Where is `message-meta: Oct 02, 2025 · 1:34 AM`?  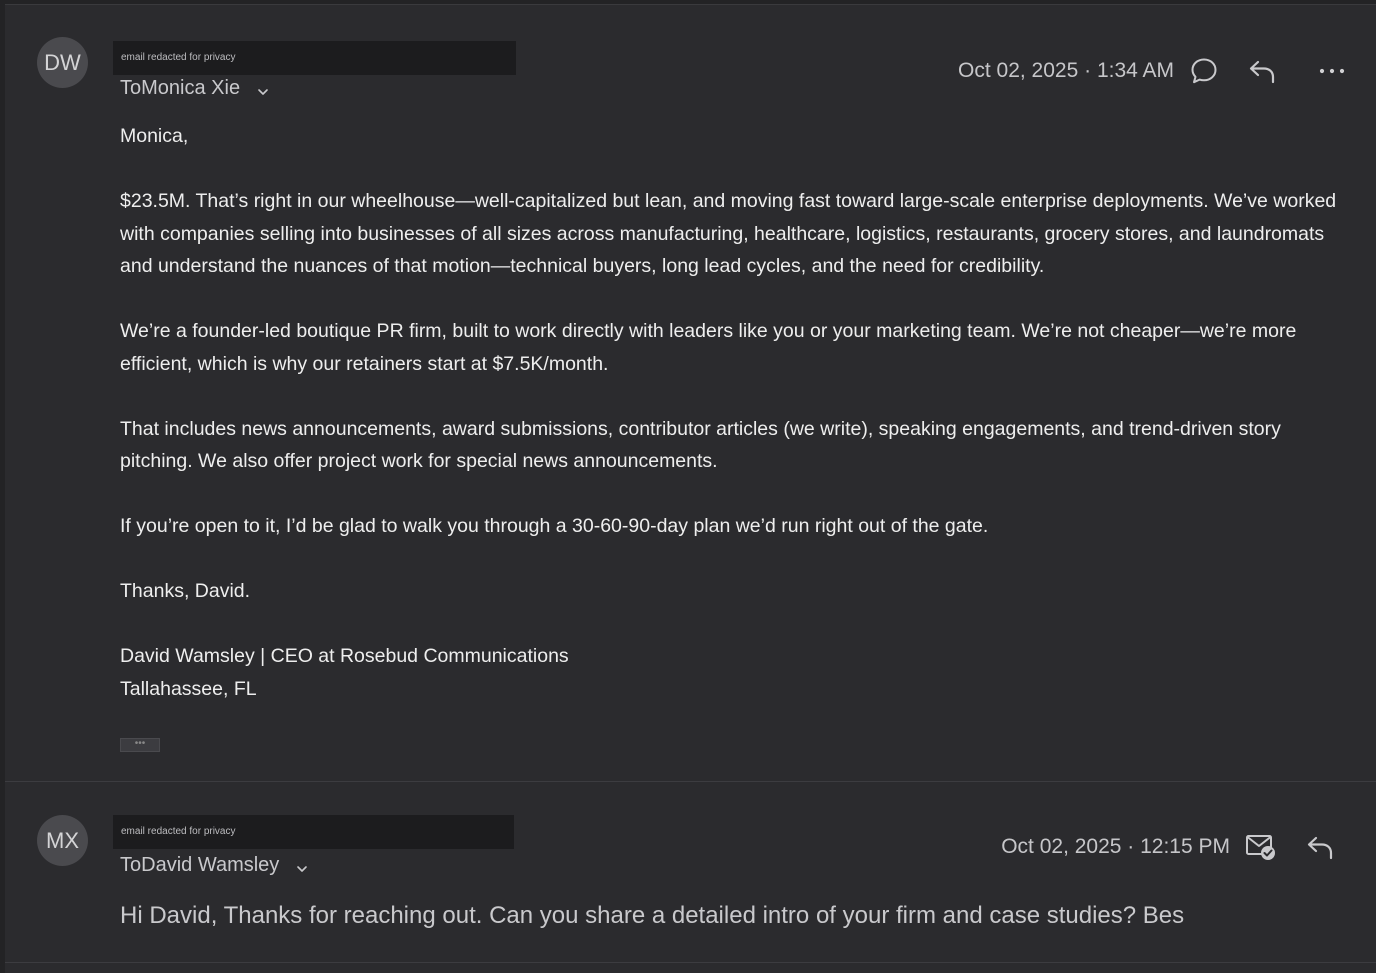 message-meta: Oct 02, 2025 · 1:34 AM is located at coordinates (1153, 71).